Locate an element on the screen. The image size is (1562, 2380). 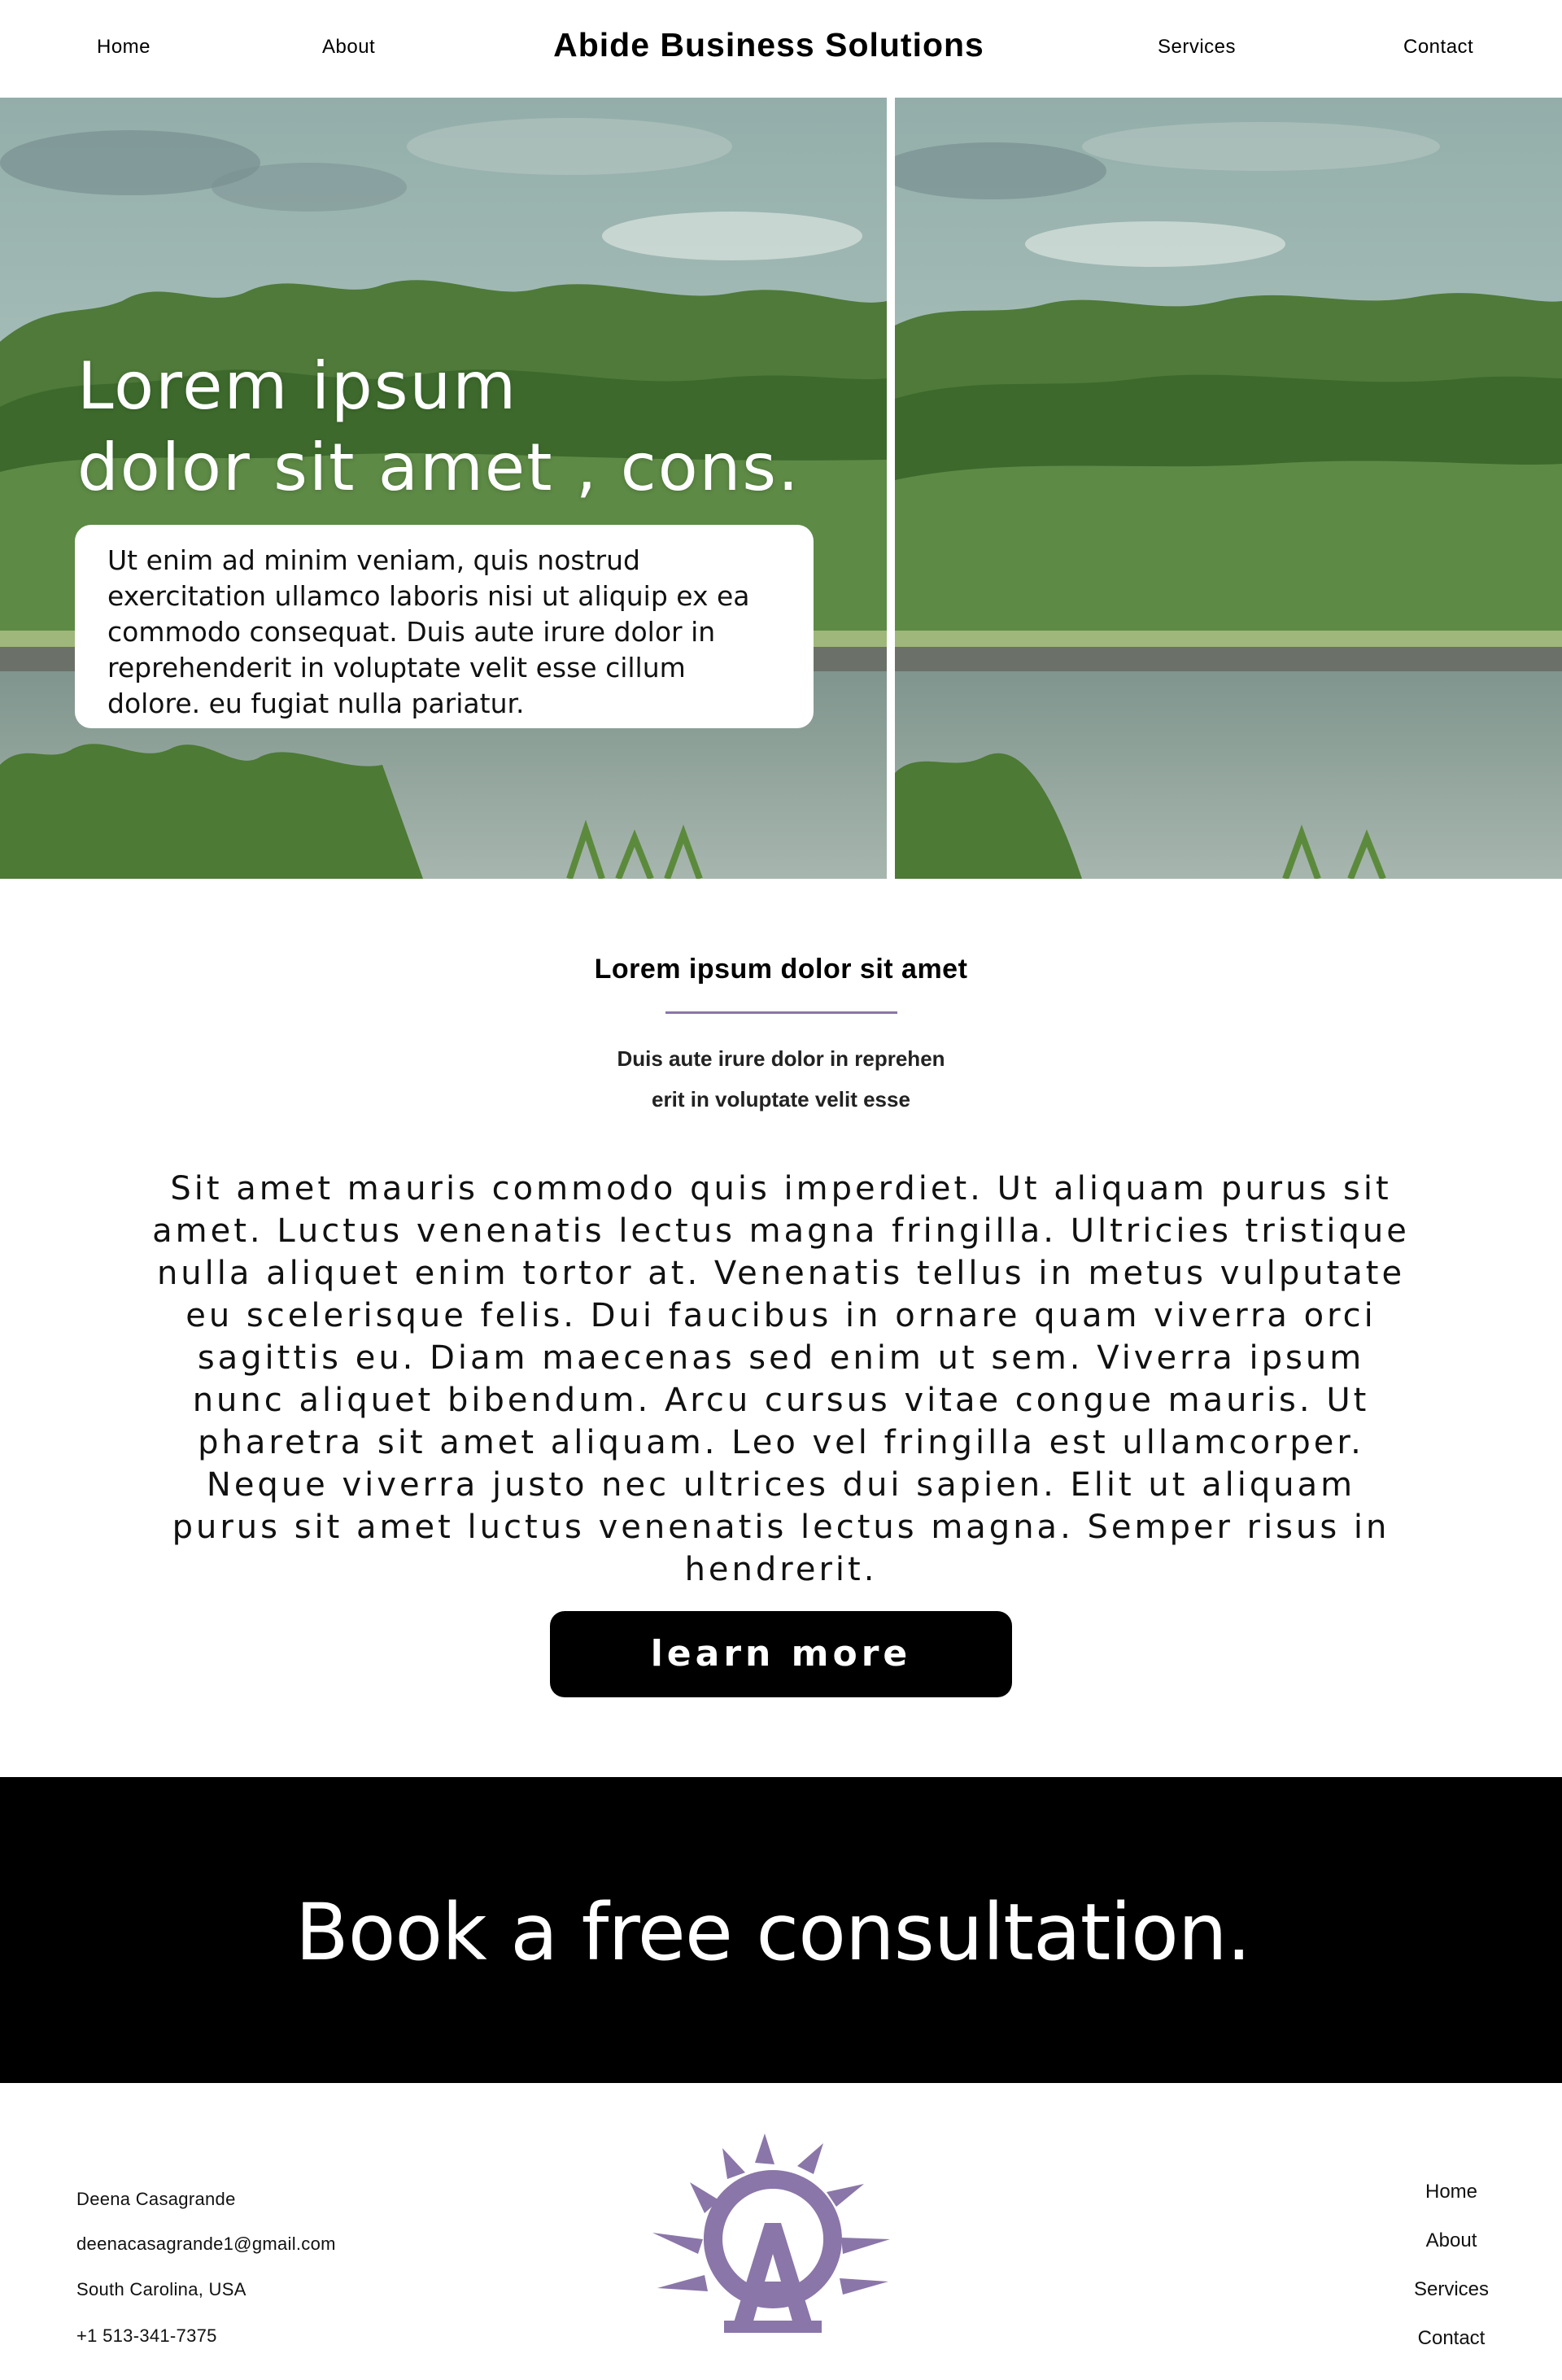
footer-nav-services: Services is located at coordinates (1451, 2289).